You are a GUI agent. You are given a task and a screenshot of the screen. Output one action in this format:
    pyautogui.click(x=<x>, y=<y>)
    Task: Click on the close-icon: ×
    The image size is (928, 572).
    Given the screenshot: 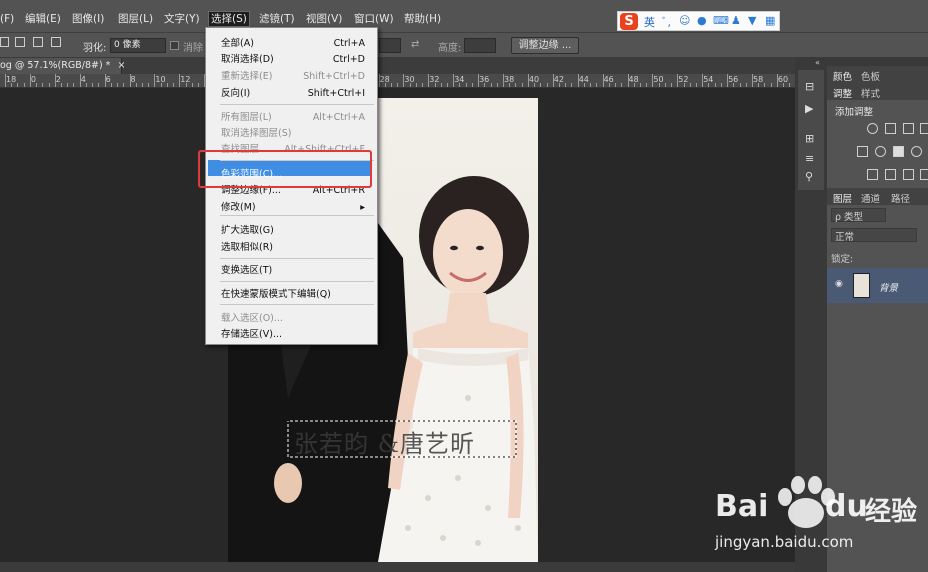 What is the action you would take?
    pyautogui.click(x=121, y=65)
    